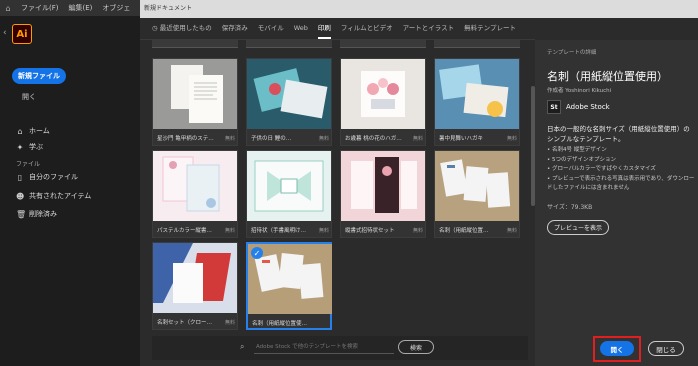  What do you see at coordinates (490, 30) in the screenshot?
I see `tab-free-templates: 無料テンプレート` at bounding box center [490, 30].